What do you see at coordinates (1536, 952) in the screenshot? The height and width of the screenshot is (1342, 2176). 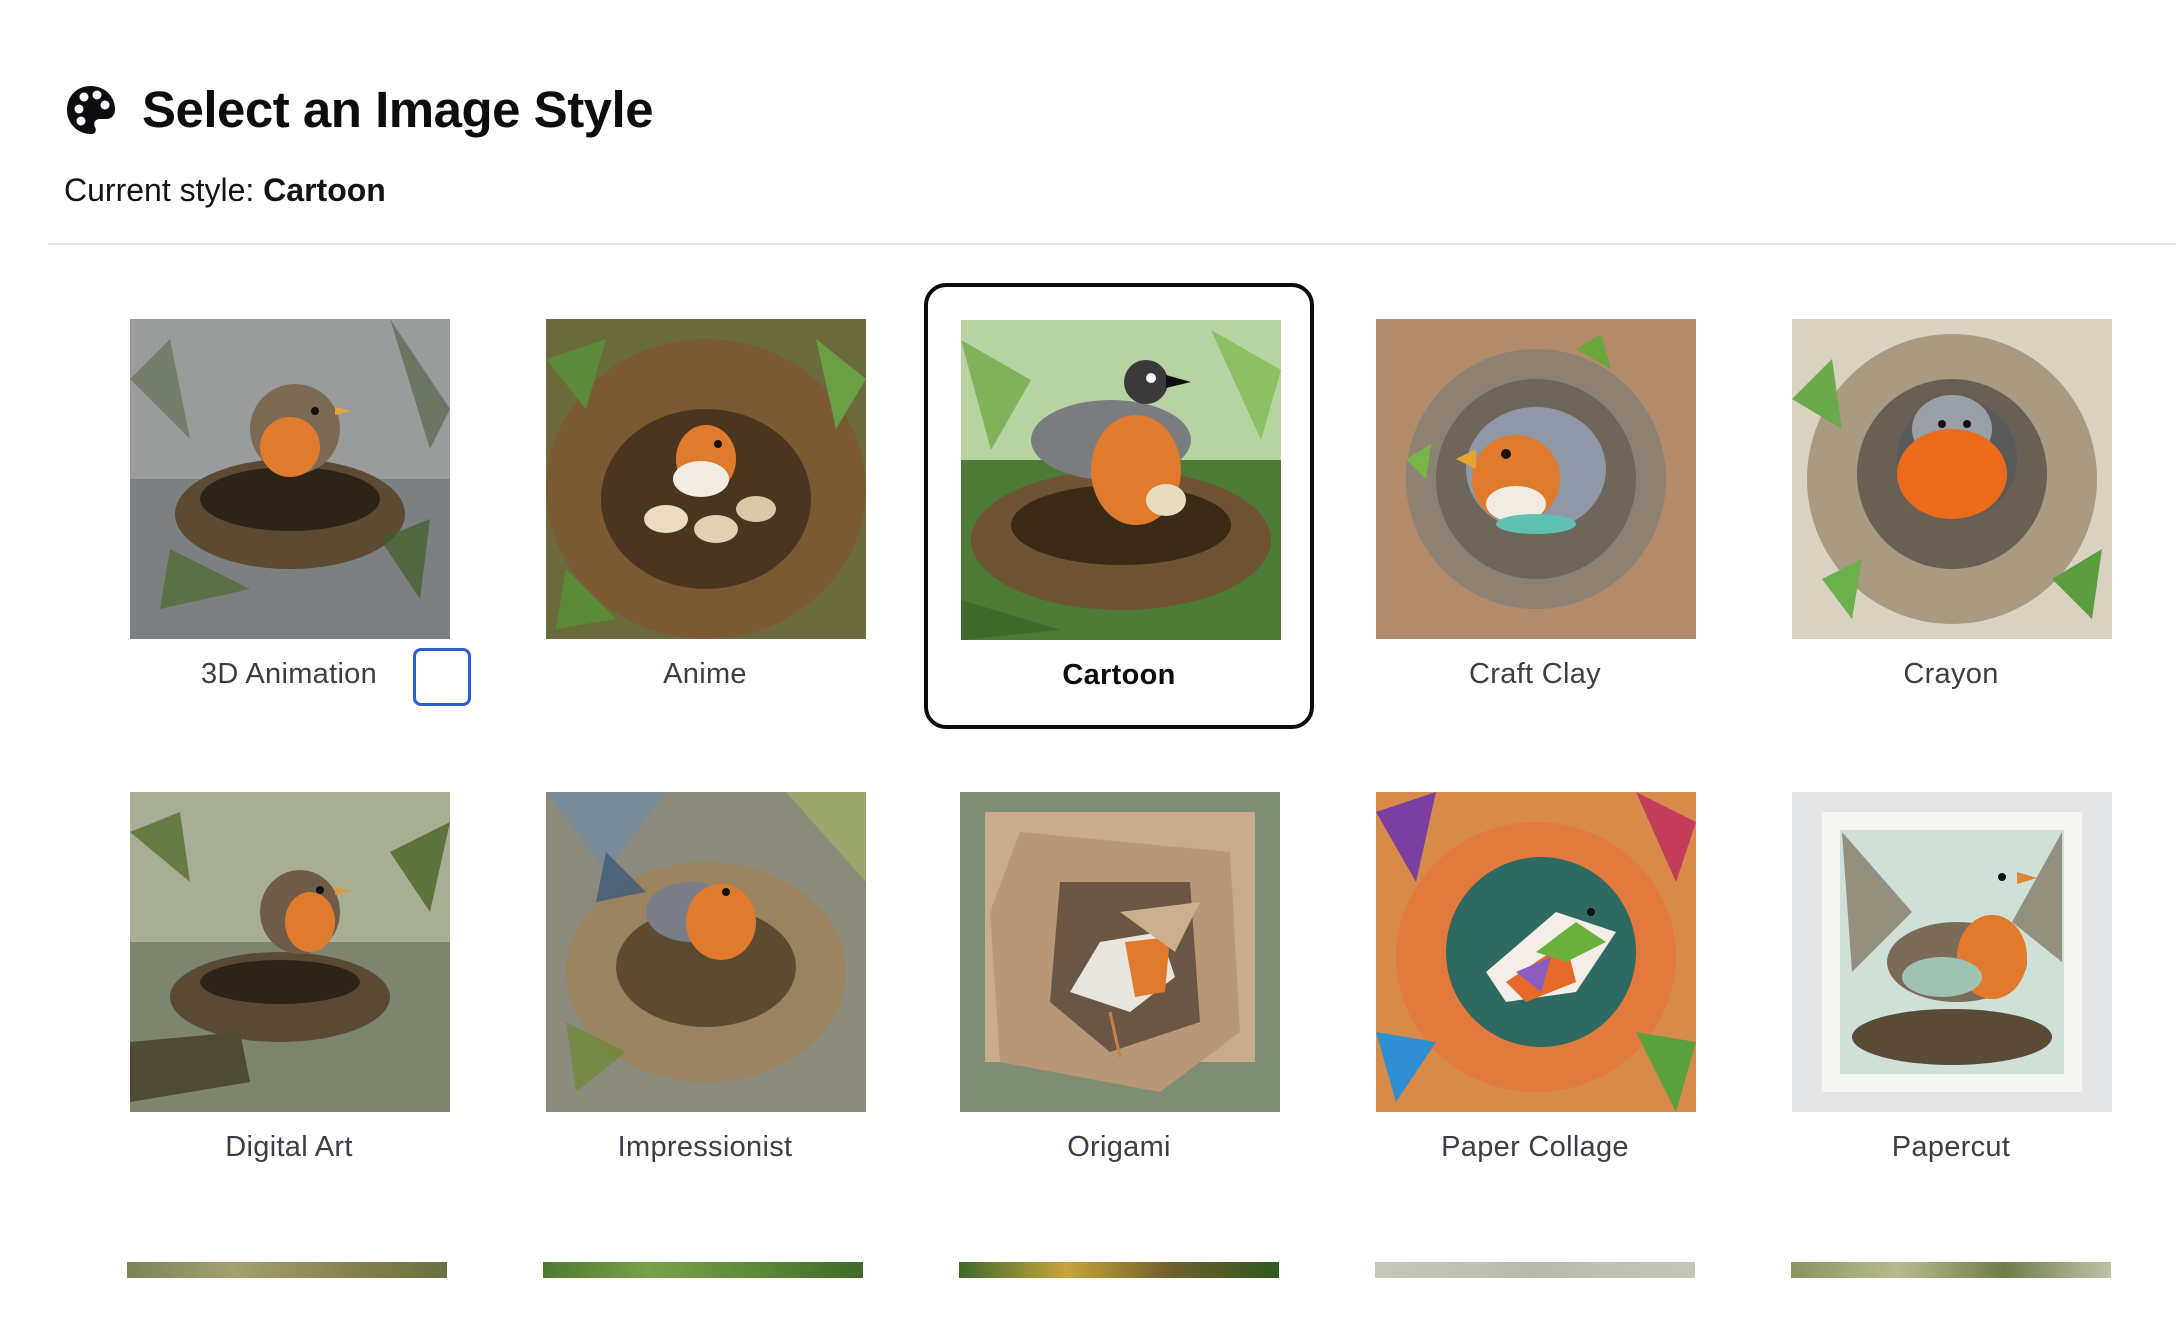 I see `style-thumbnail-paper-collage` at bounding box center [1536, 952].